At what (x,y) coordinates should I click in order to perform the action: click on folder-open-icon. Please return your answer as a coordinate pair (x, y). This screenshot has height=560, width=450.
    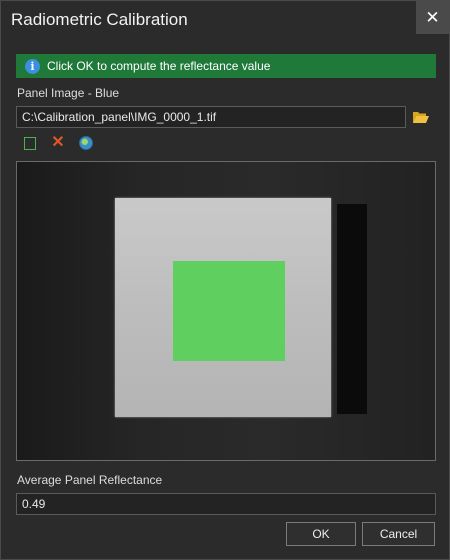
    Looking at the image, I should click on (421, 117).